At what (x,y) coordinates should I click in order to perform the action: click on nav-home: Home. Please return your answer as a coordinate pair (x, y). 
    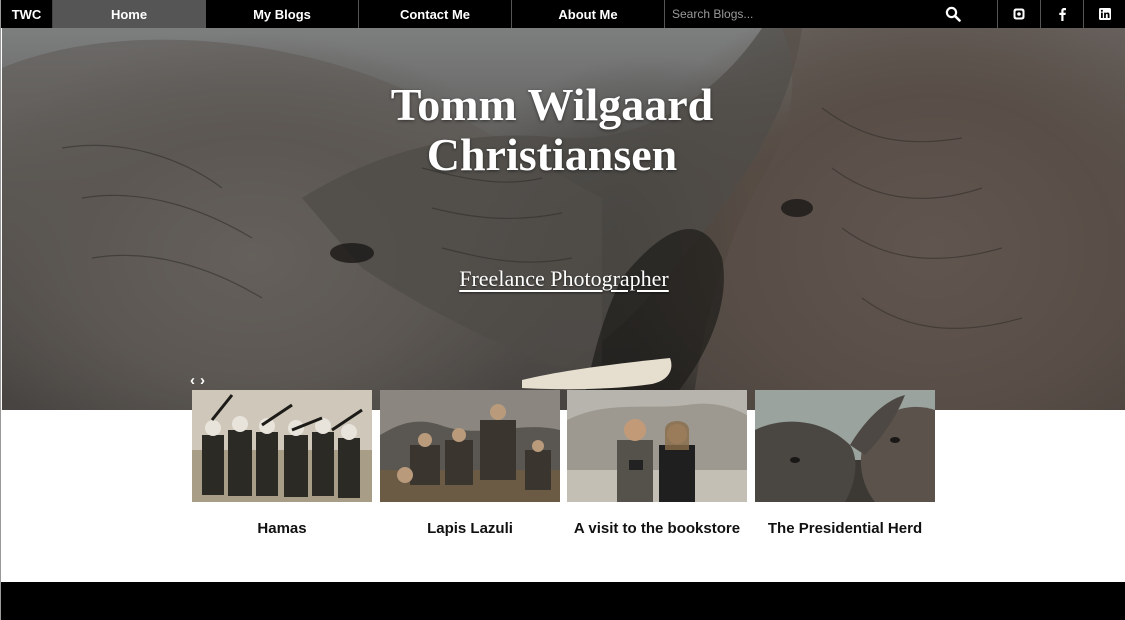
    Looking at the image, I should click on (129, 14).